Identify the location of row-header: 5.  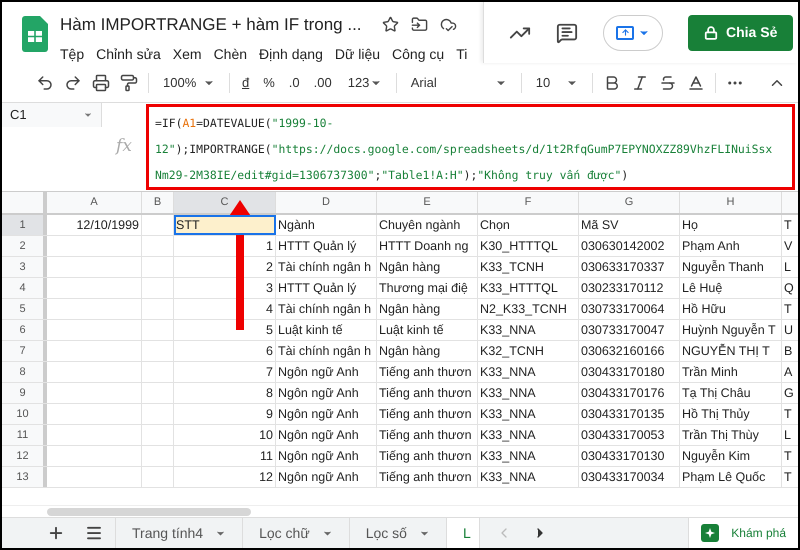
(24, 309).